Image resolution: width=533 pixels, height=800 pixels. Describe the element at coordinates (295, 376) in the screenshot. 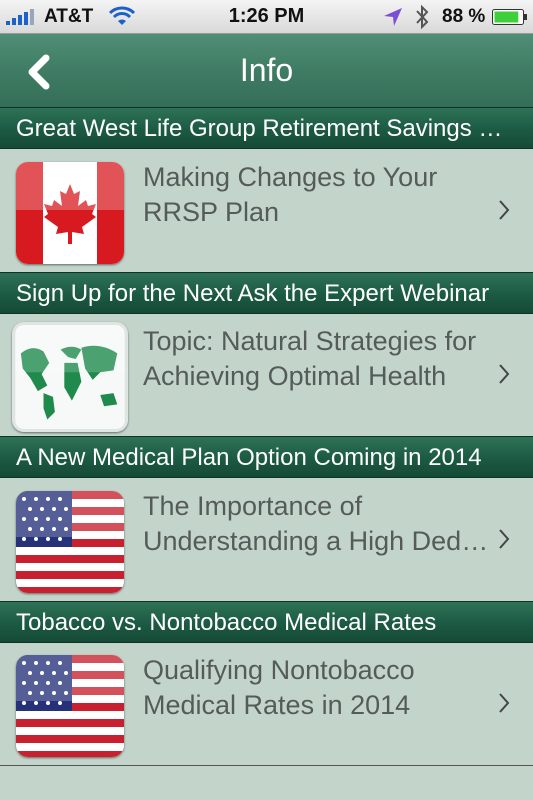

I see `item-title-line2: Achieving Optimal Health` at that location.